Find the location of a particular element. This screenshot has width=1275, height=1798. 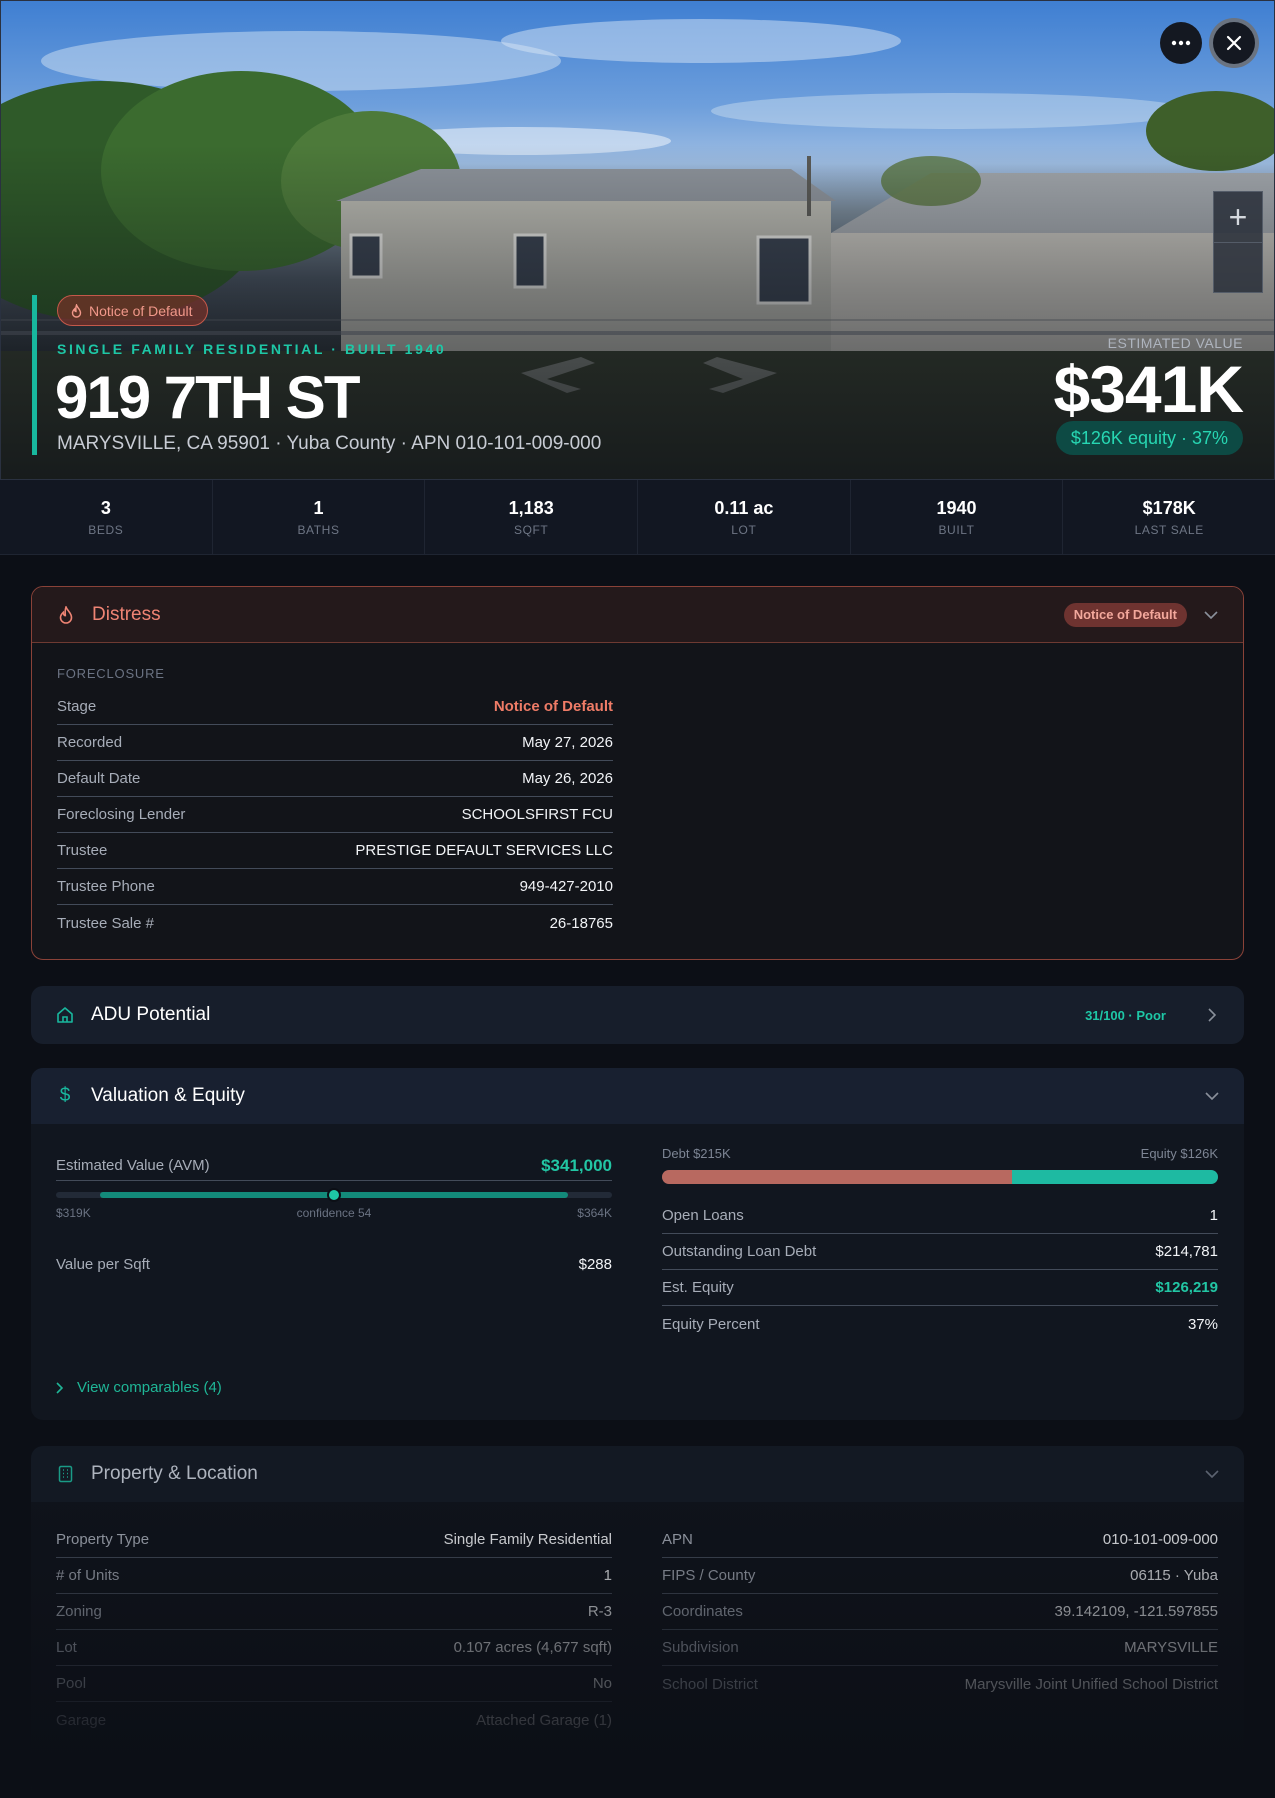

detail-row-default-date: Default Date May 26, 2026 is located at coordinates (335, 779).